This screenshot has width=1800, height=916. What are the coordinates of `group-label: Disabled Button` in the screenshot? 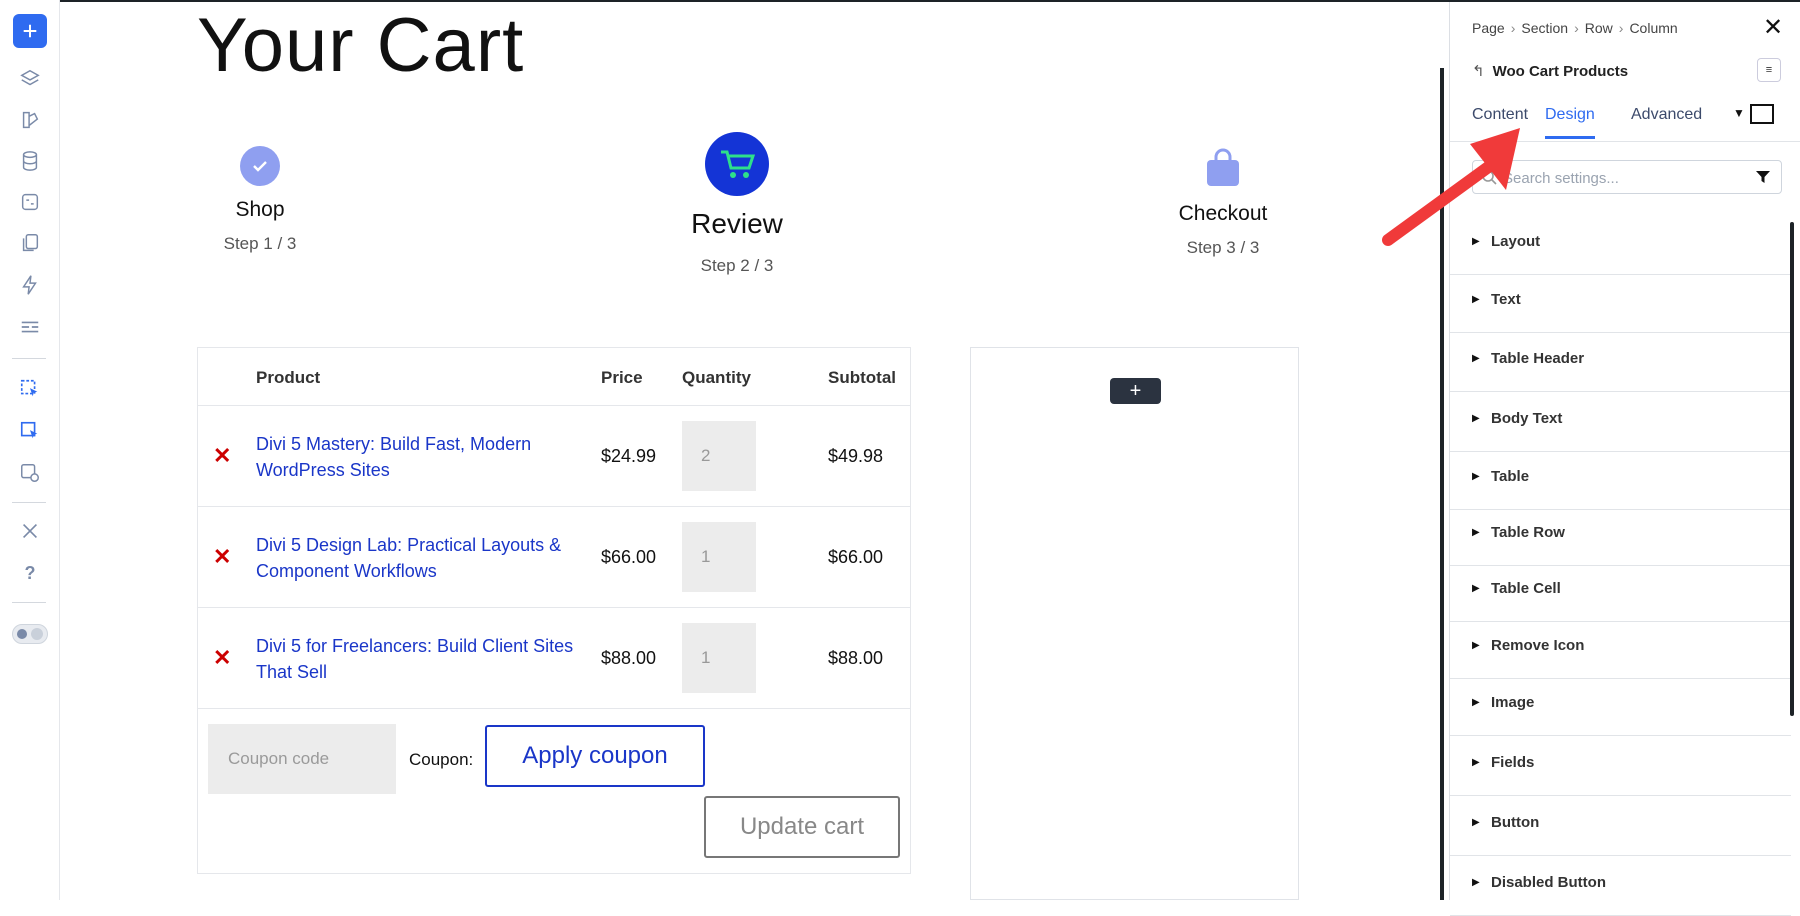 It's located at (1548, 882).